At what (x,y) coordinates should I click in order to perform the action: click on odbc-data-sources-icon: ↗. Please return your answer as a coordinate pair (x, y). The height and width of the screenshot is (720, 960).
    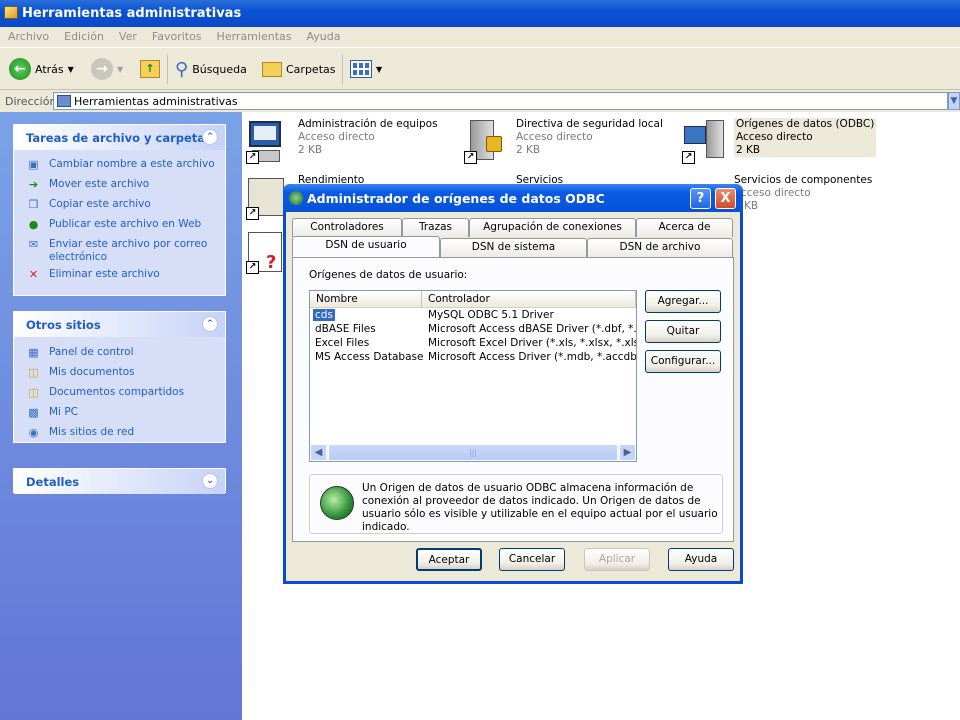
    Looking at the image, I should click on (704, 142).